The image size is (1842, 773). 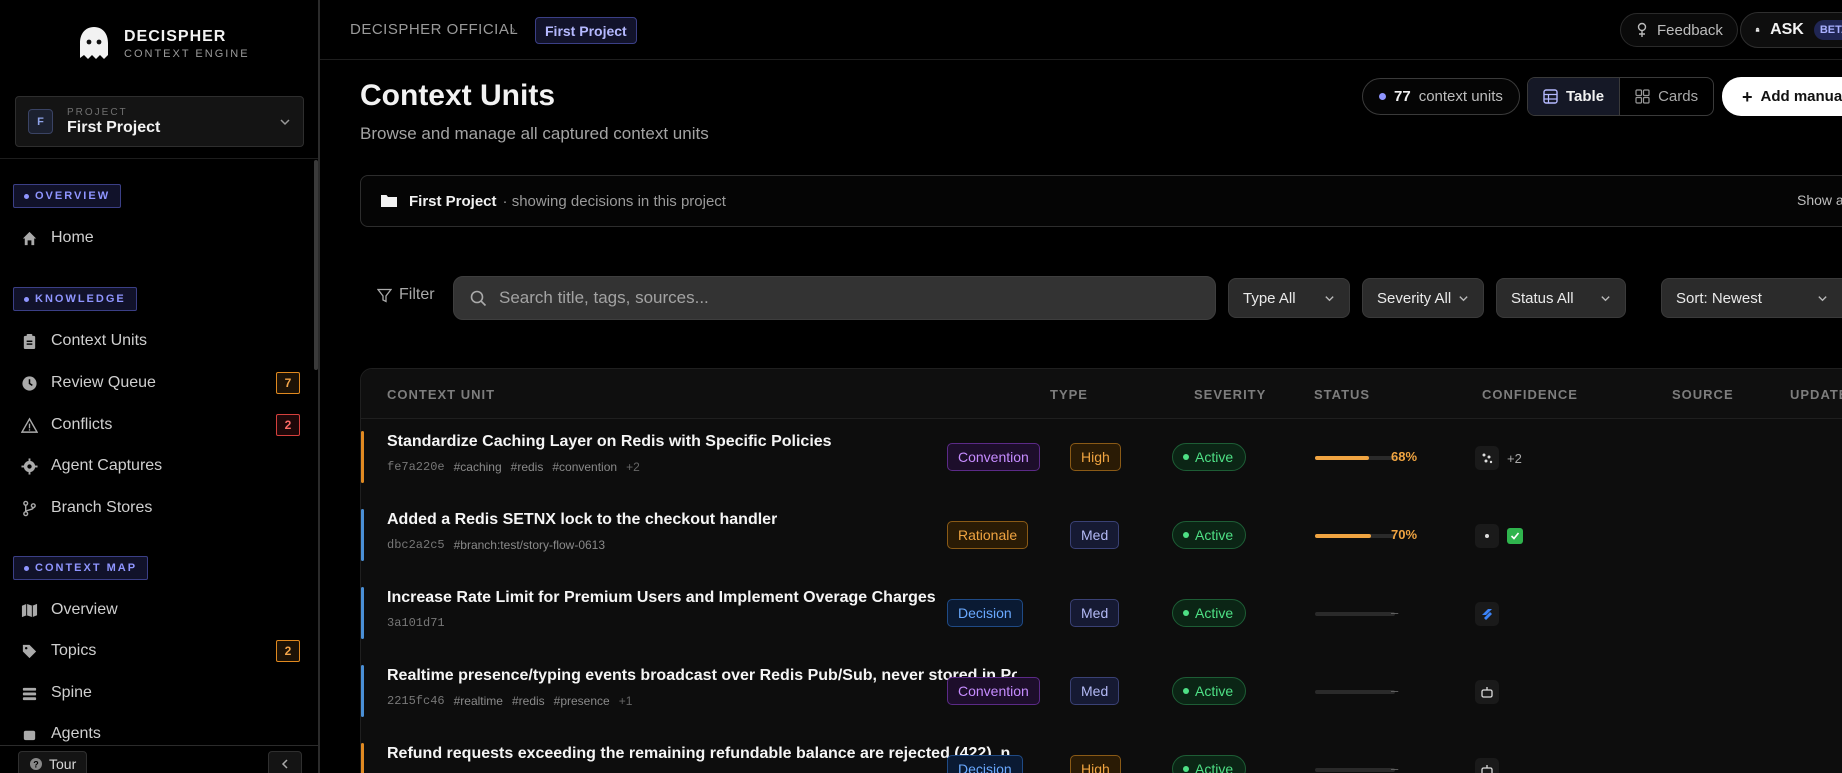 What do you see at coordinates (1487, 458) in the screenshot?
I see `sparkle-source-icon` at bounding box center [1487, 458].